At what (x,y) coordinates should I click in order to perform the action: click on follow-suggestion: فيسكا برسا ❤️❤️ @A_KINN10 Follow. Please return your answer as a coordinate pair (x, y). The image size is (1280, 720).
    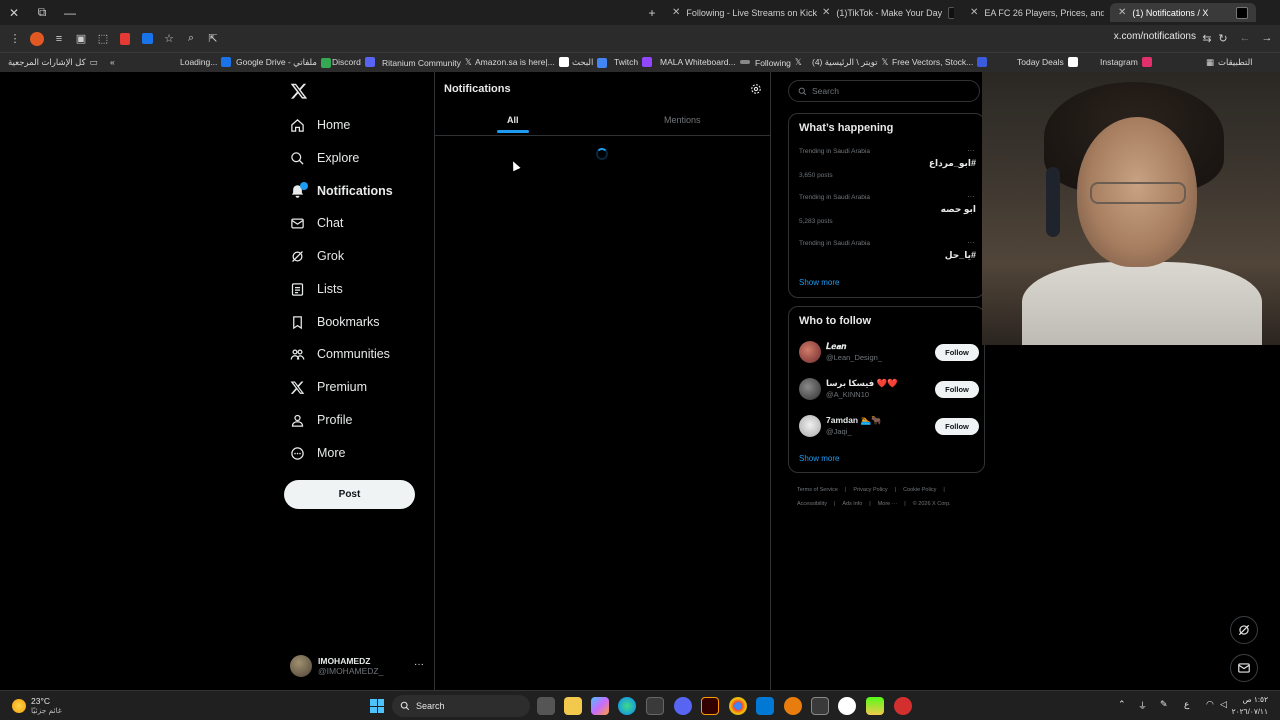
    Looking at the image, I should click on (889, 389).